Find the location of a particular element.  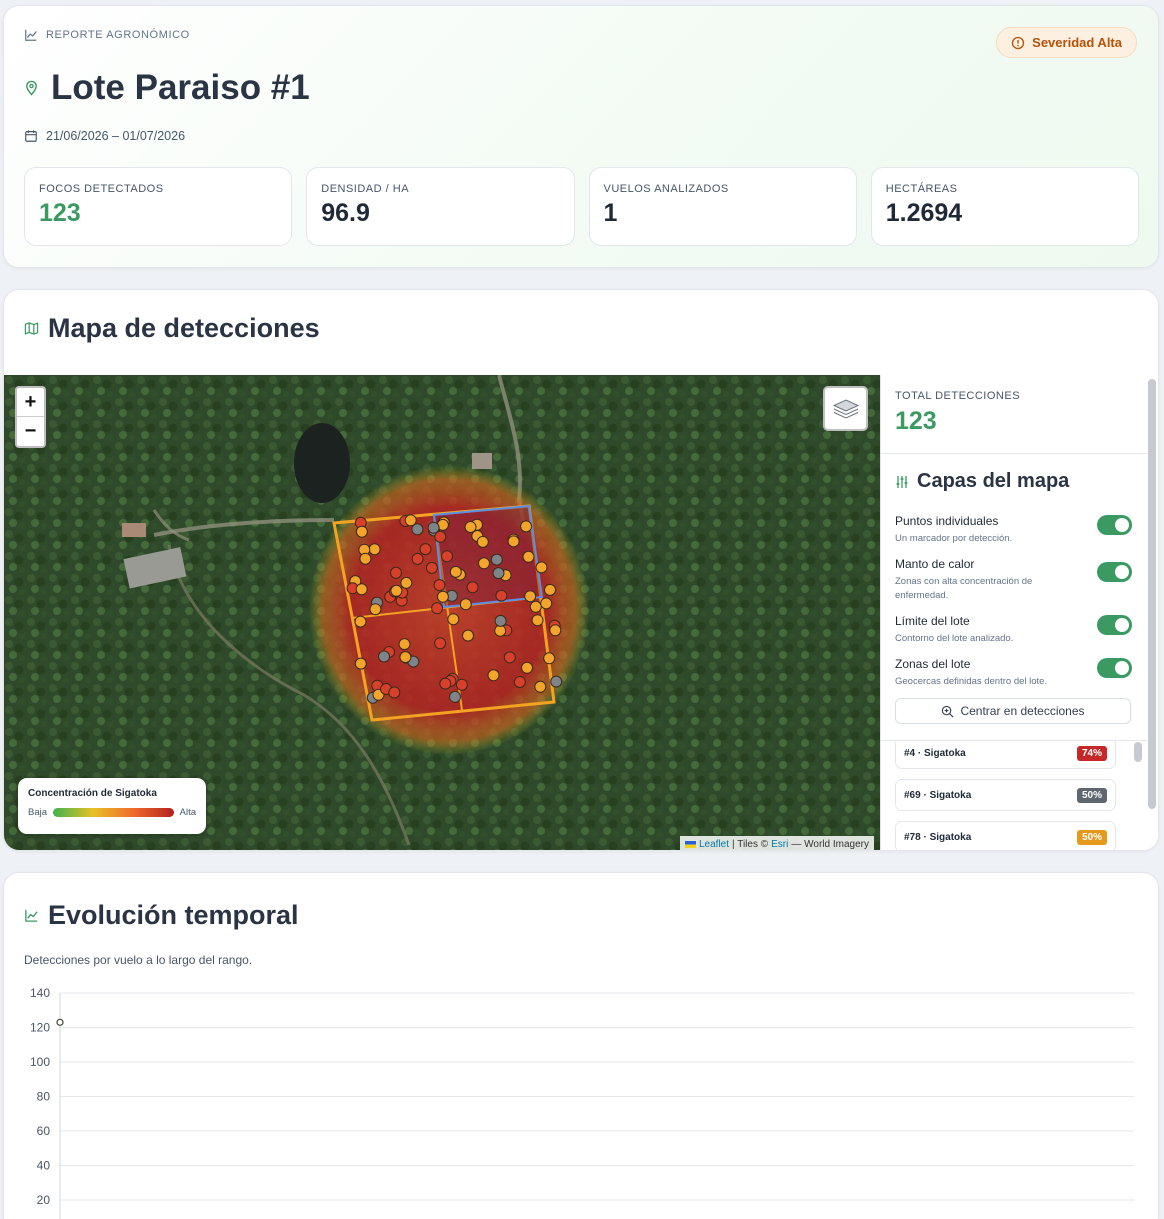

location-pin-icon is located at coordinates (31, 88).